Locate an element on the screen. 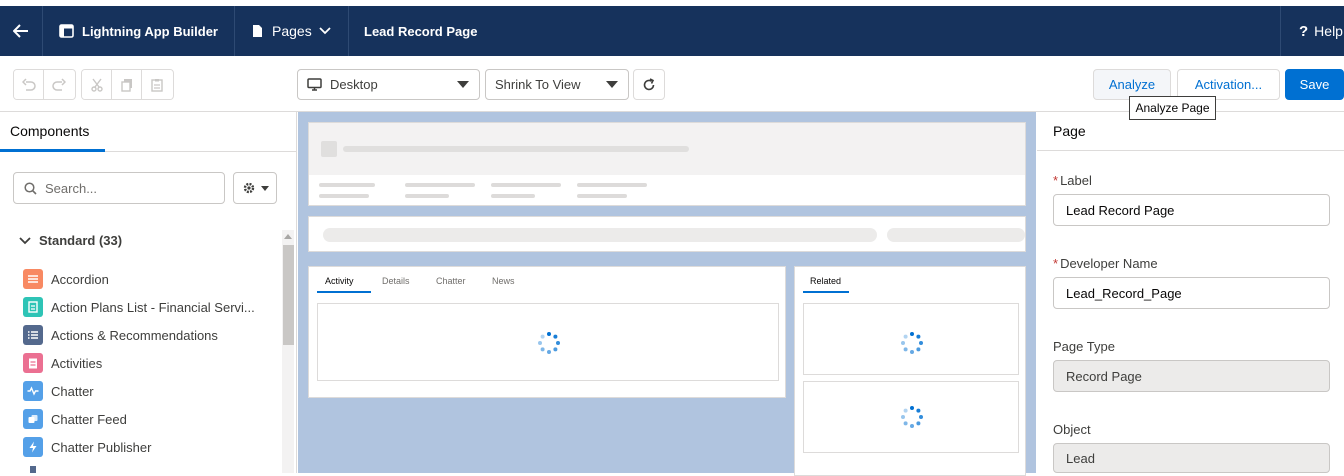  refresh-button is located at coordinates (649, 84).